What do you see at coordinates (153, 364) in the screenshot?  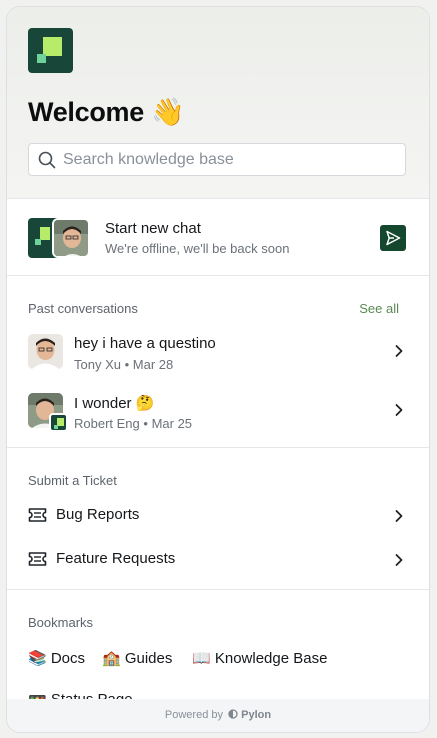 I see `conversation-date: Mar 28` at bounding box center [153, 364].